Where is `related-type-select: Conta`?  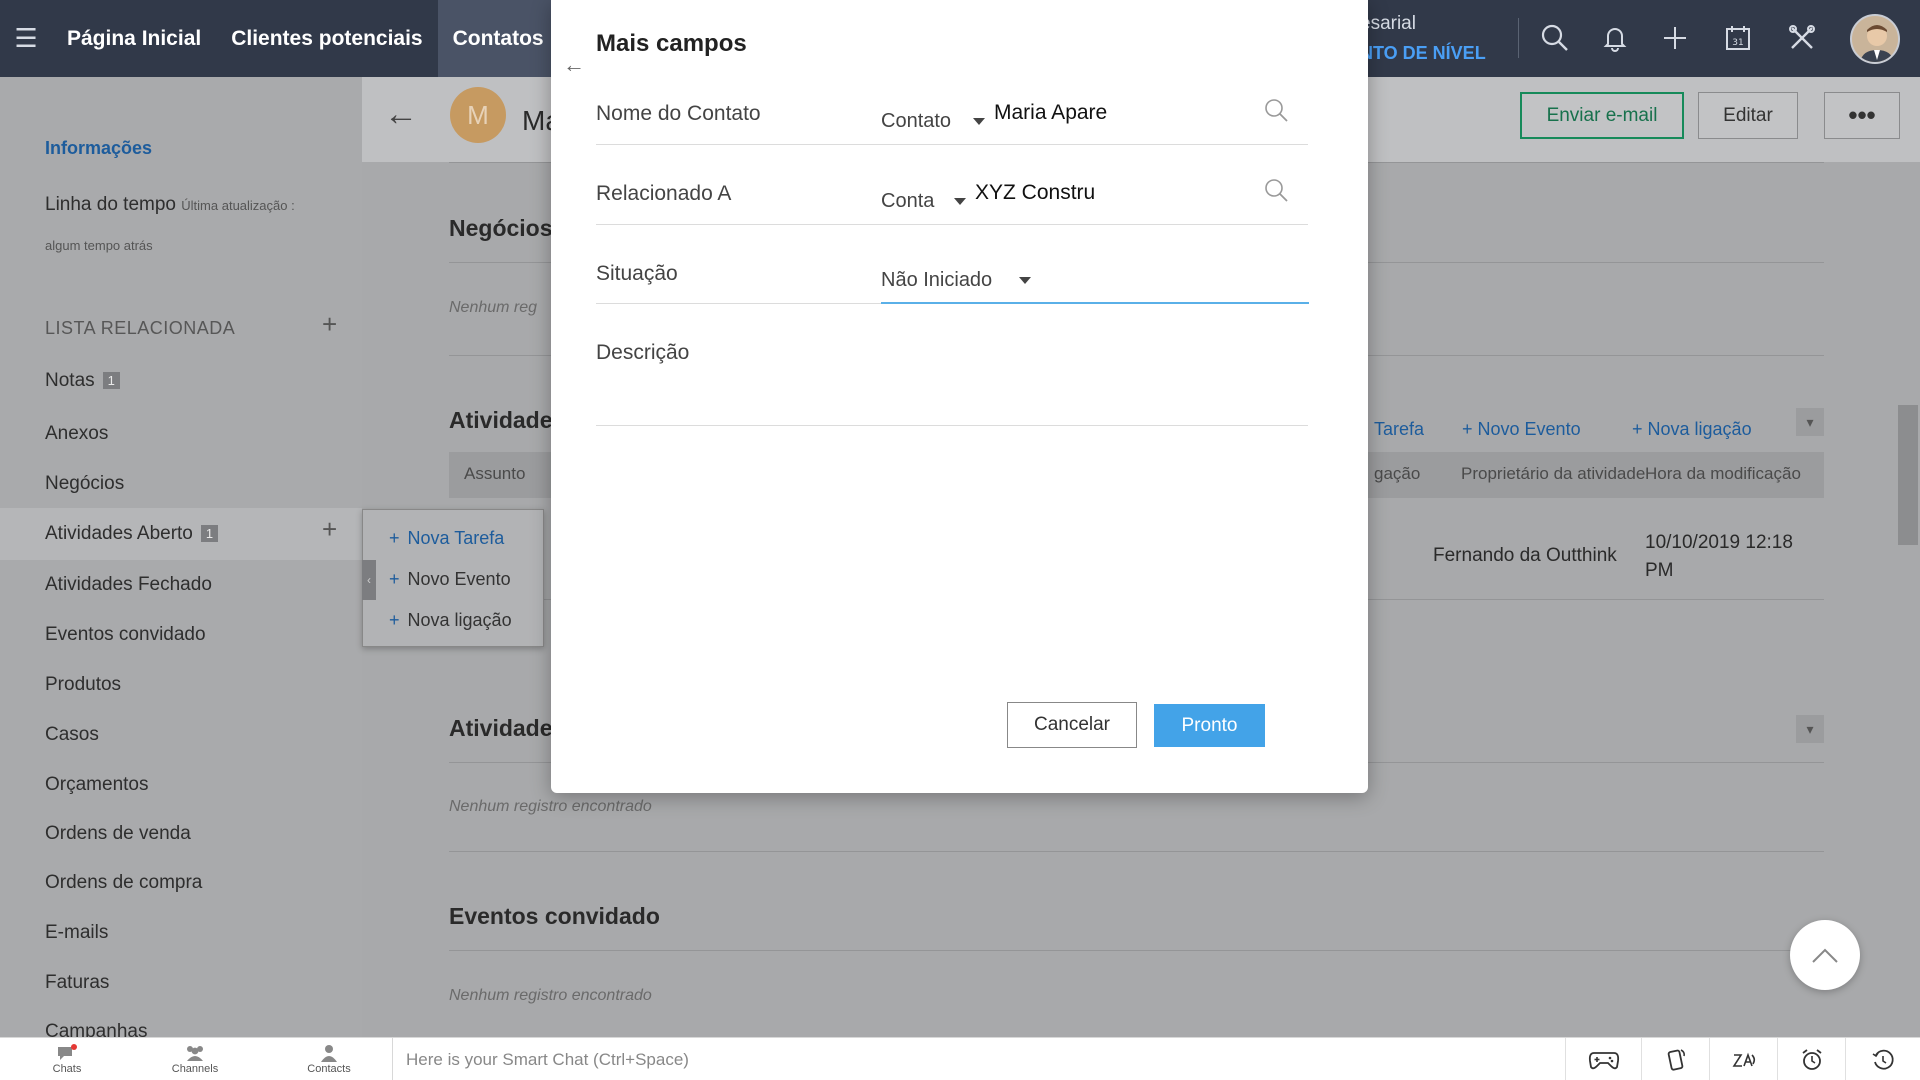 related-type-select: Conta is located at coordinates (907, 201).